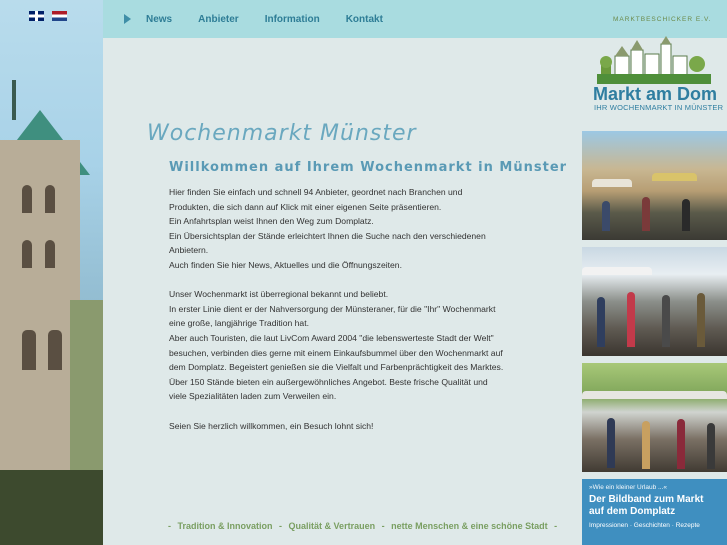 The width and height of the screenshot is (727, 545). I want to click on arrow-right-icon, so click(127, 19).